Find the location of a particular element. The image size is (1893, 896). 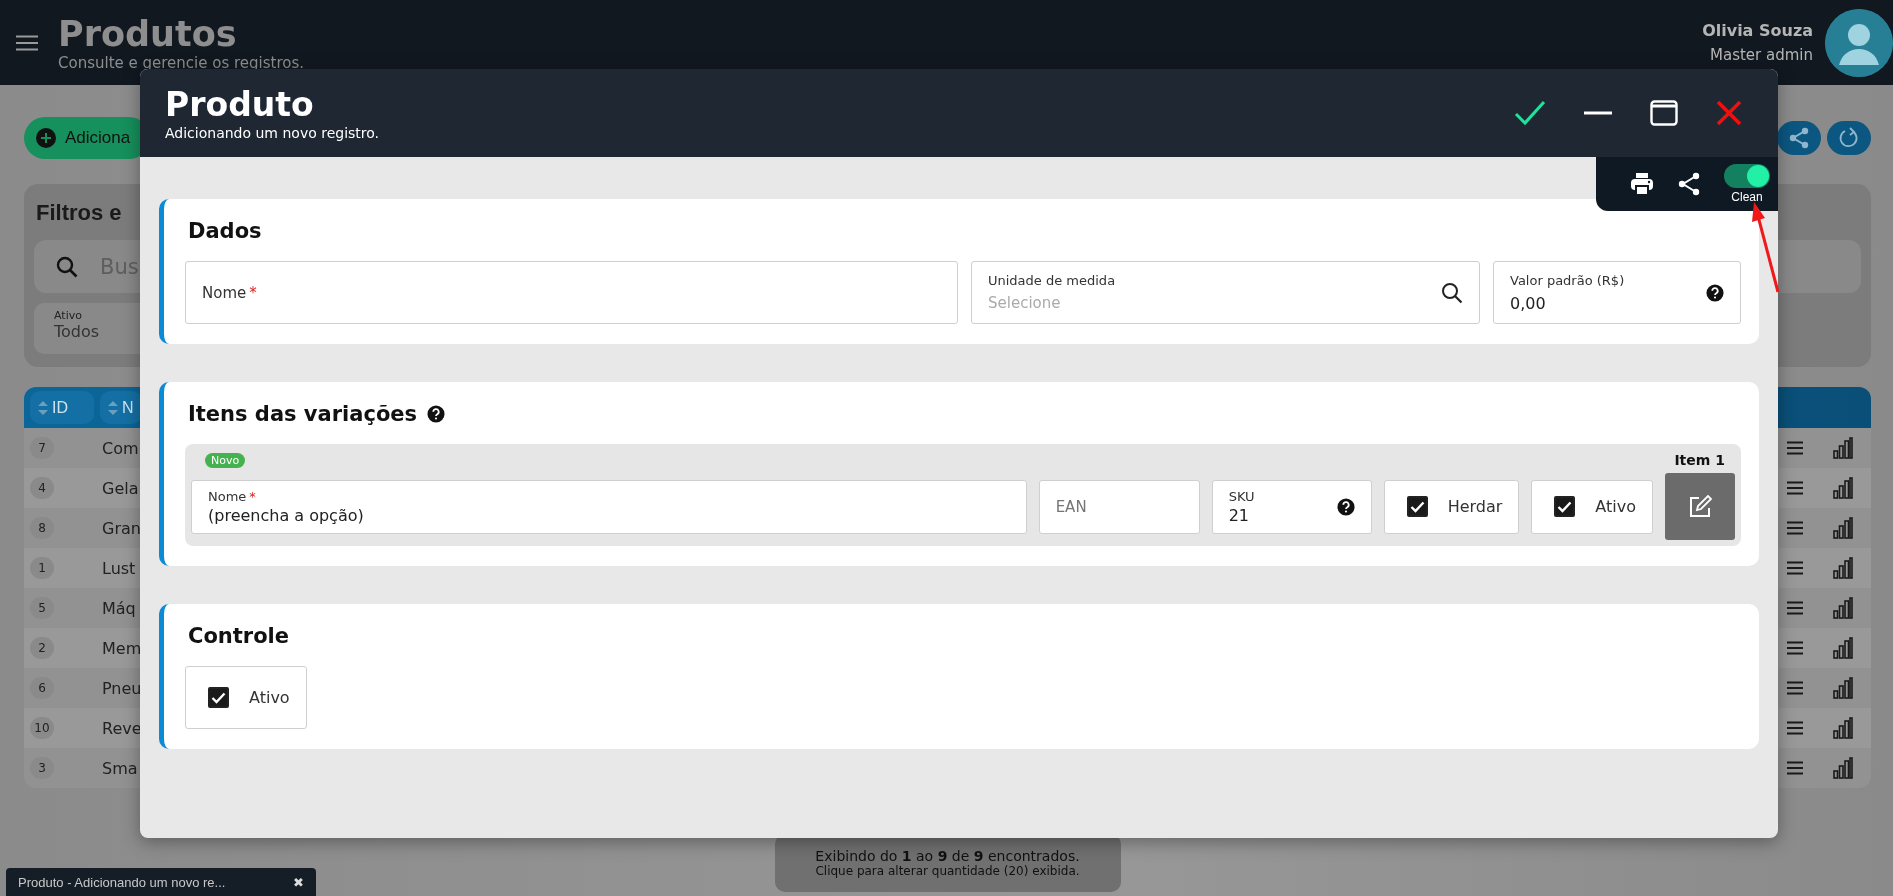

maximize-button is located at coordinates (1664, 113).